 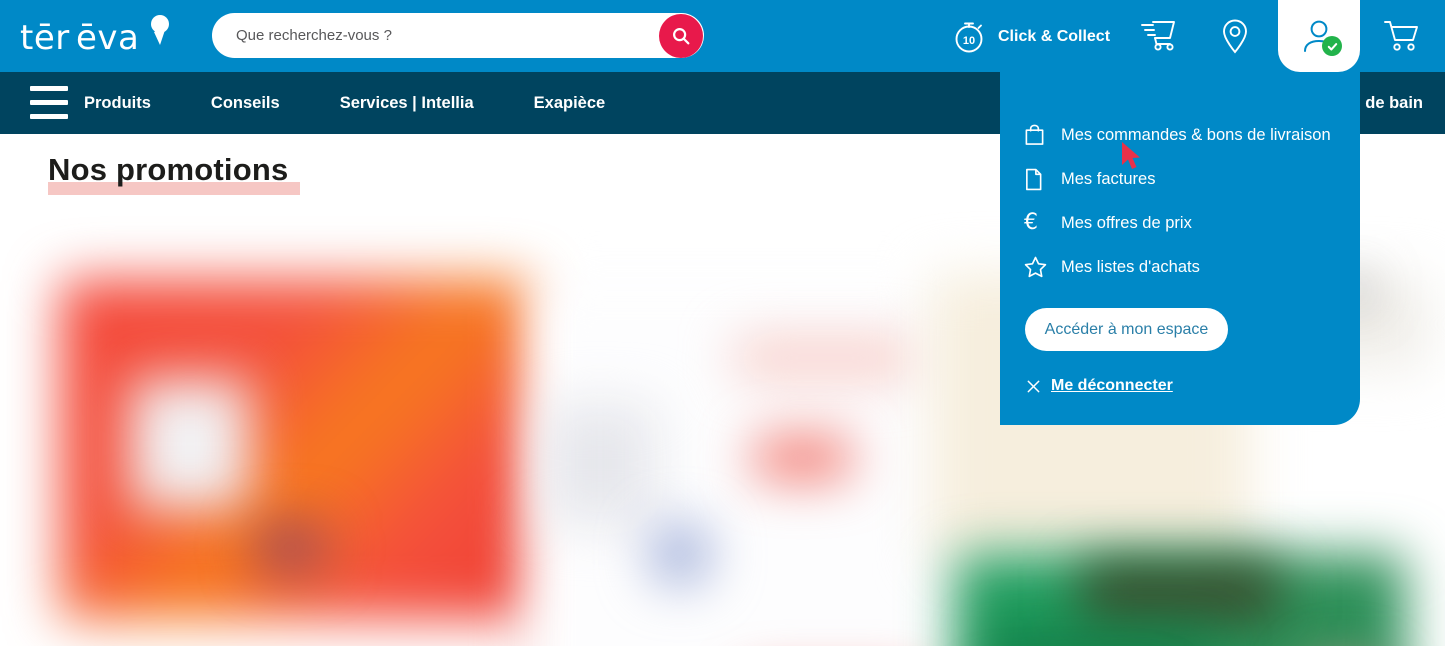 What do you see at coordinates (969, 41) in the screenshot?
I see `svg-text: 10` at bounding box center [969, 41].